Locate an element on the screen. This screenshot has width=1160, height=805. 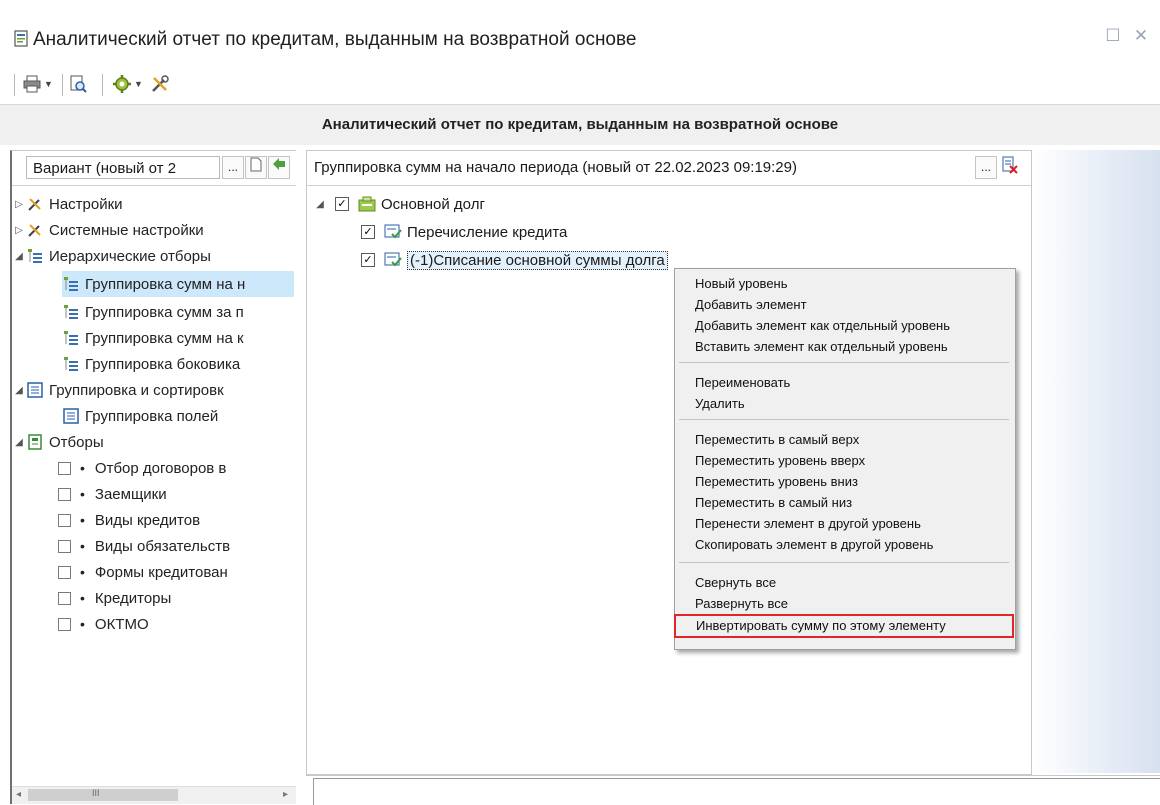
tree-item-filters: ◢ Отборы is located at coordinates (58, 442).